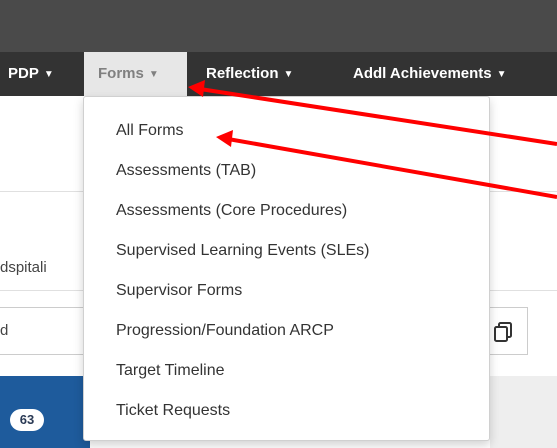 The height and width of the screenshot is (448, 557). I want to click on menu-item-assessments-tab: Assessments (TAB), so click(186, 171).